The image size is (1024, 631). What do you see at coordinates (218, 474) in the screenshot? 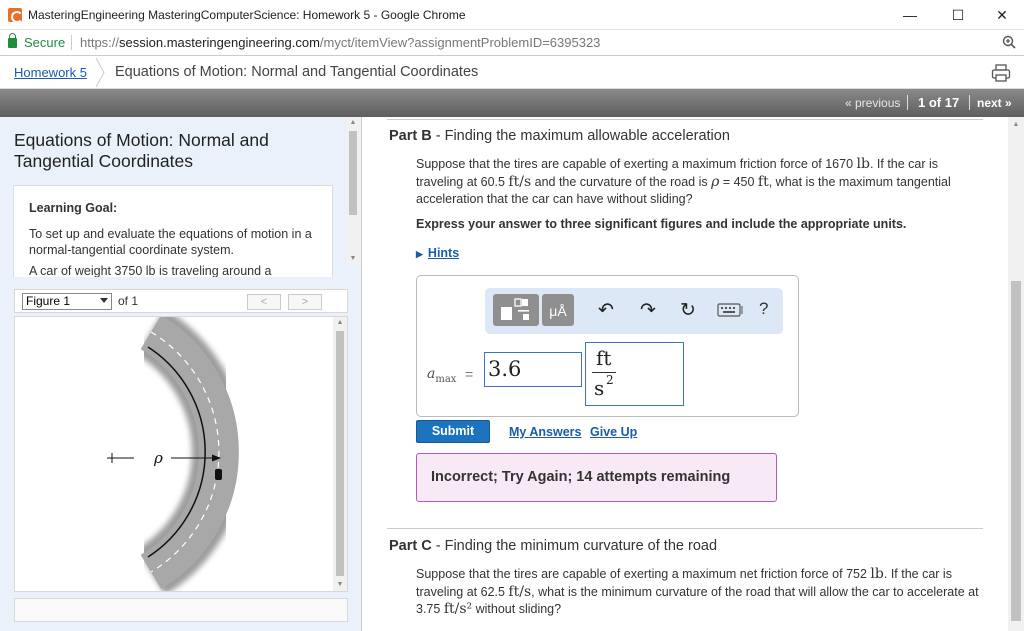
I see `car-icon` at bounding box center [218, 474].